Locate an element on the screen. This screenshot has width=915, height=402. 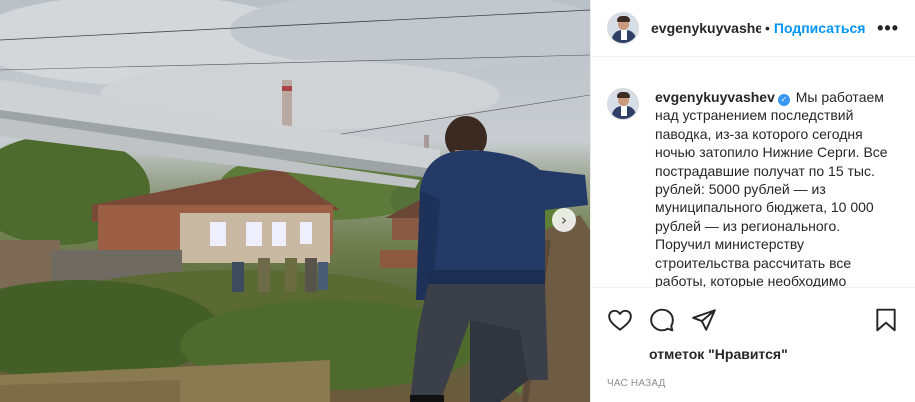
actions-section: отметок "Нравится" час назад is located at coordinates (753, 344).